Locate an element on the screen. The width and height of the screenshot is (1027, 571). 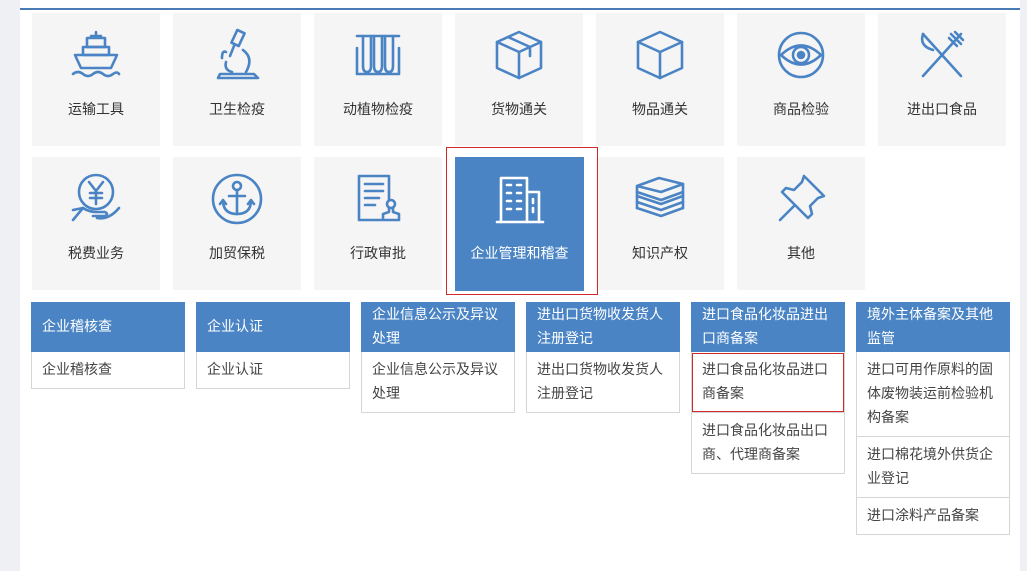
submenu-column-audit: 企业稽核查 企业稽核查 is located at coordinates (108, 345).